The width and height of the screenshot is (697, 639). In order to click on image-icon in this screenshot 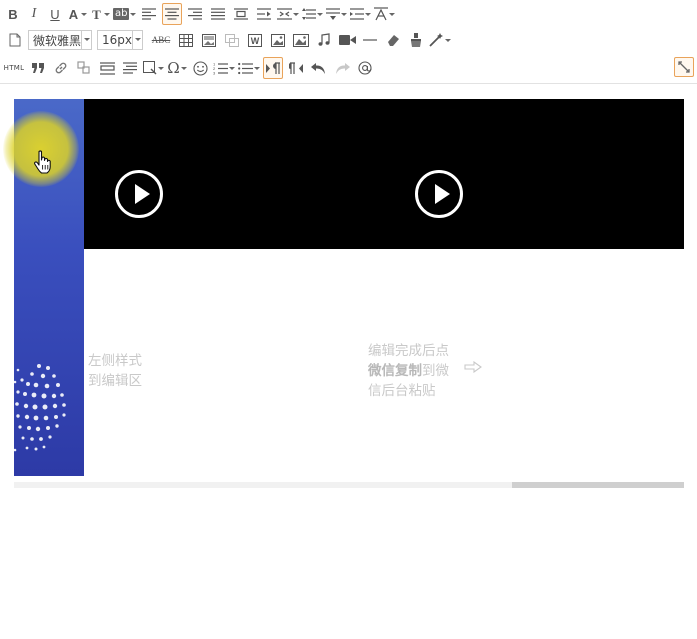, I will do `click(278, 40)`.